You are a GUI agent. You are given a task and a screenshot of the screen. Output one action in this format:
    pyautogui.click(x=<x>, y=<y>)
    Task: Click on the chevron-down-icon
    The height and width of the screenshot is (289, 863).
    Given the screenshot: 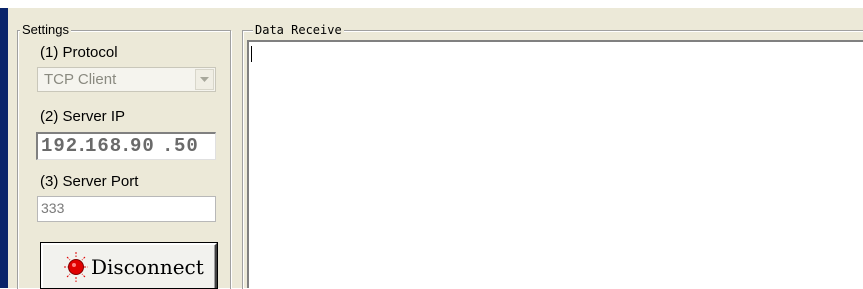 What is the action you would take?
    pyautogui.click(x=204, y=79)
    